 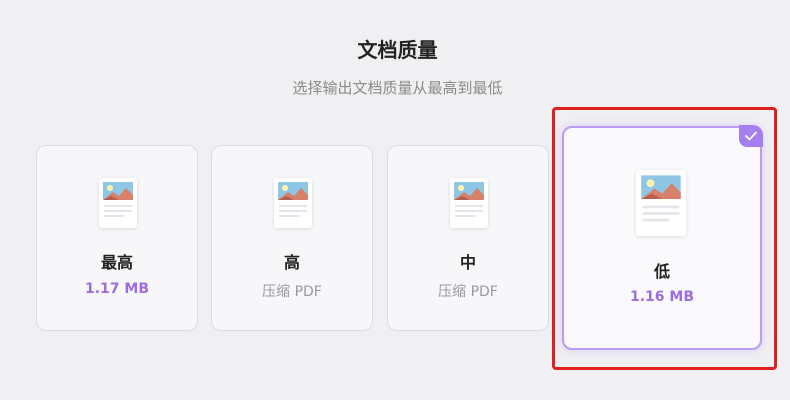 I want to click on check-icon, so click(x=751, y=136).